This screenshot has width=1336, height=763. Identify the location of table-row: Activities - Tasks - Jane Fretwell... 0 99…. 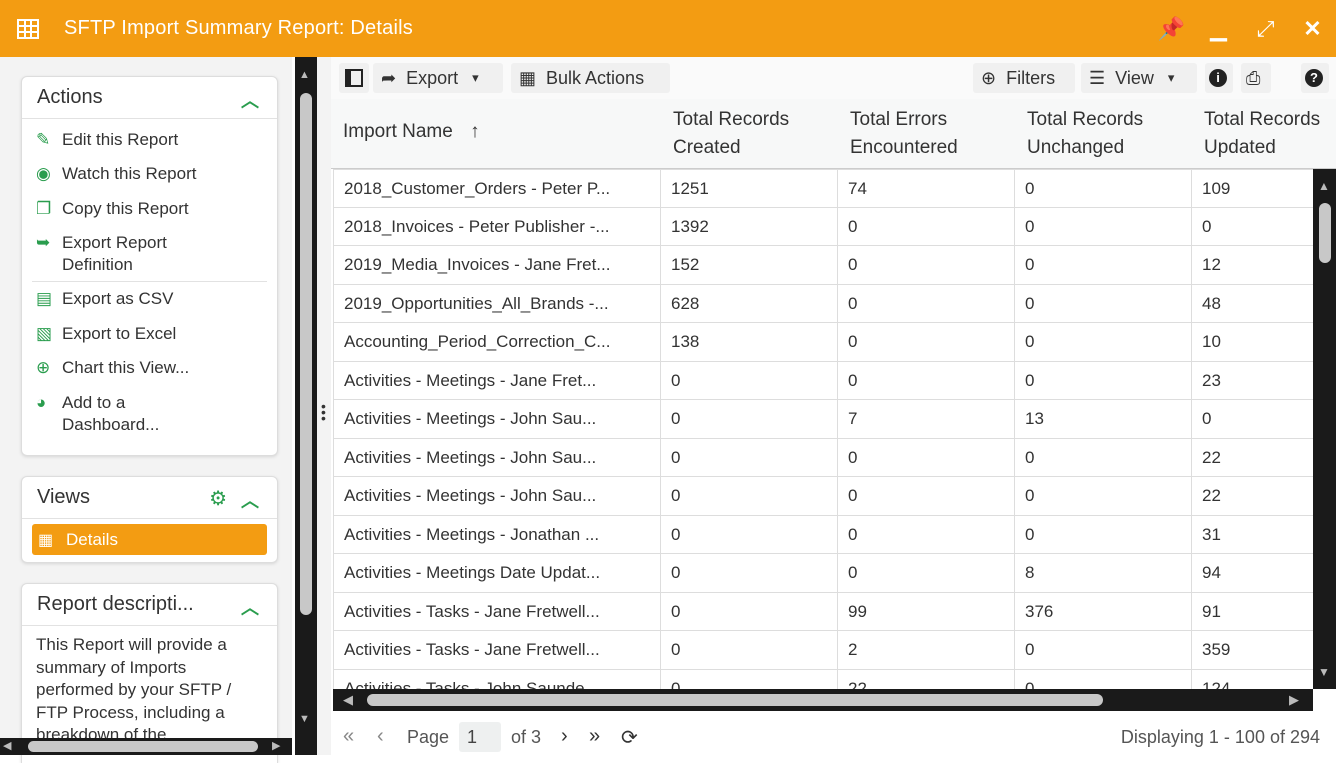
(823, 611).